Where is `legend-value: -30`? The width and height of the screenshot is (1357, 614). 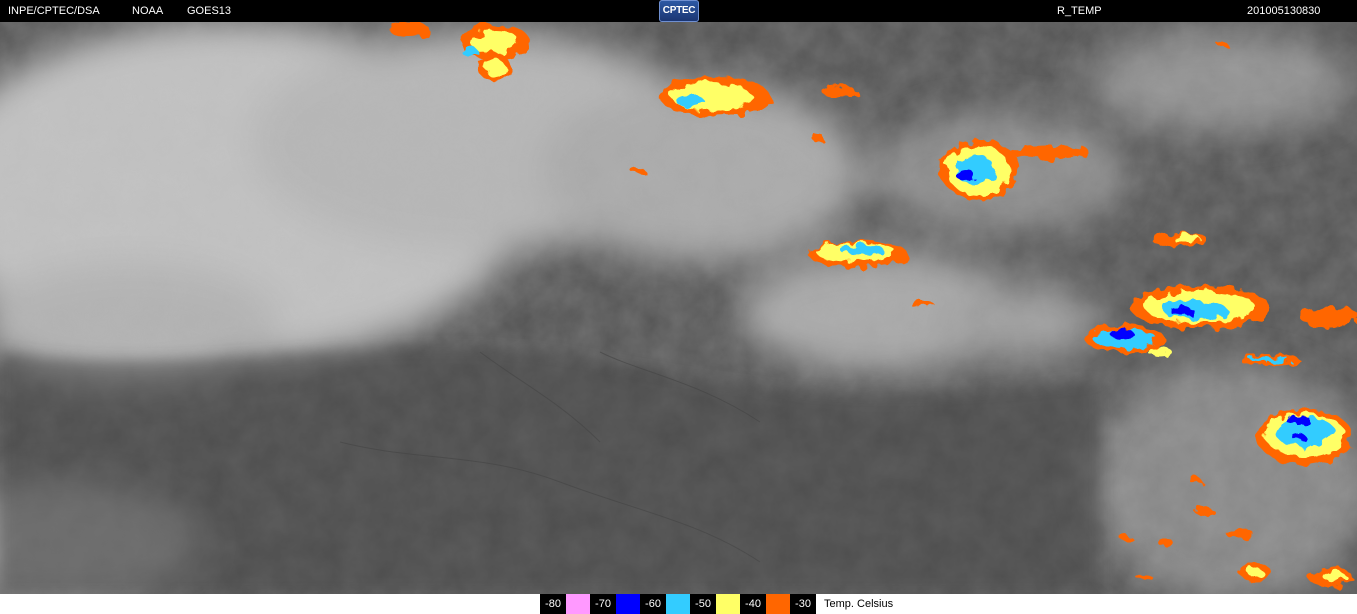
legend-value: -30 is located at coordinates (803, 604).